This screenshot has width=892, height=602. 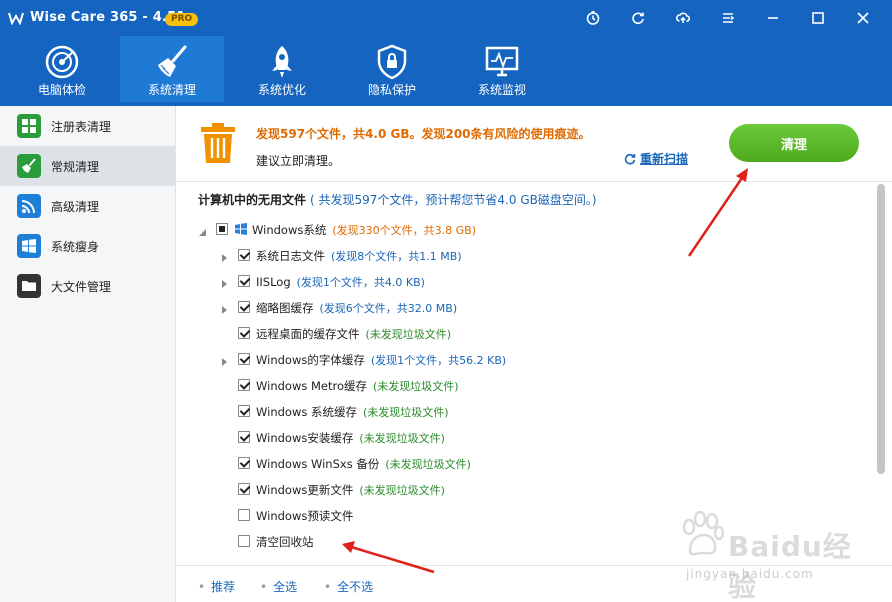 I want to click on tree-row: Windows预读文件, so click(x=528, y=515).